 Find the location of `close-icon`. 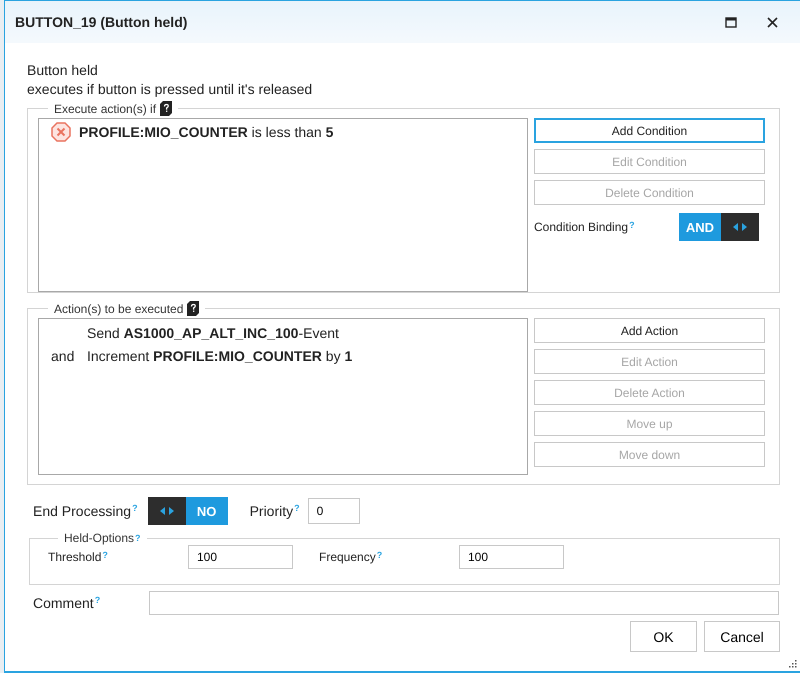

close-icon is located at coordinates (772, 22).